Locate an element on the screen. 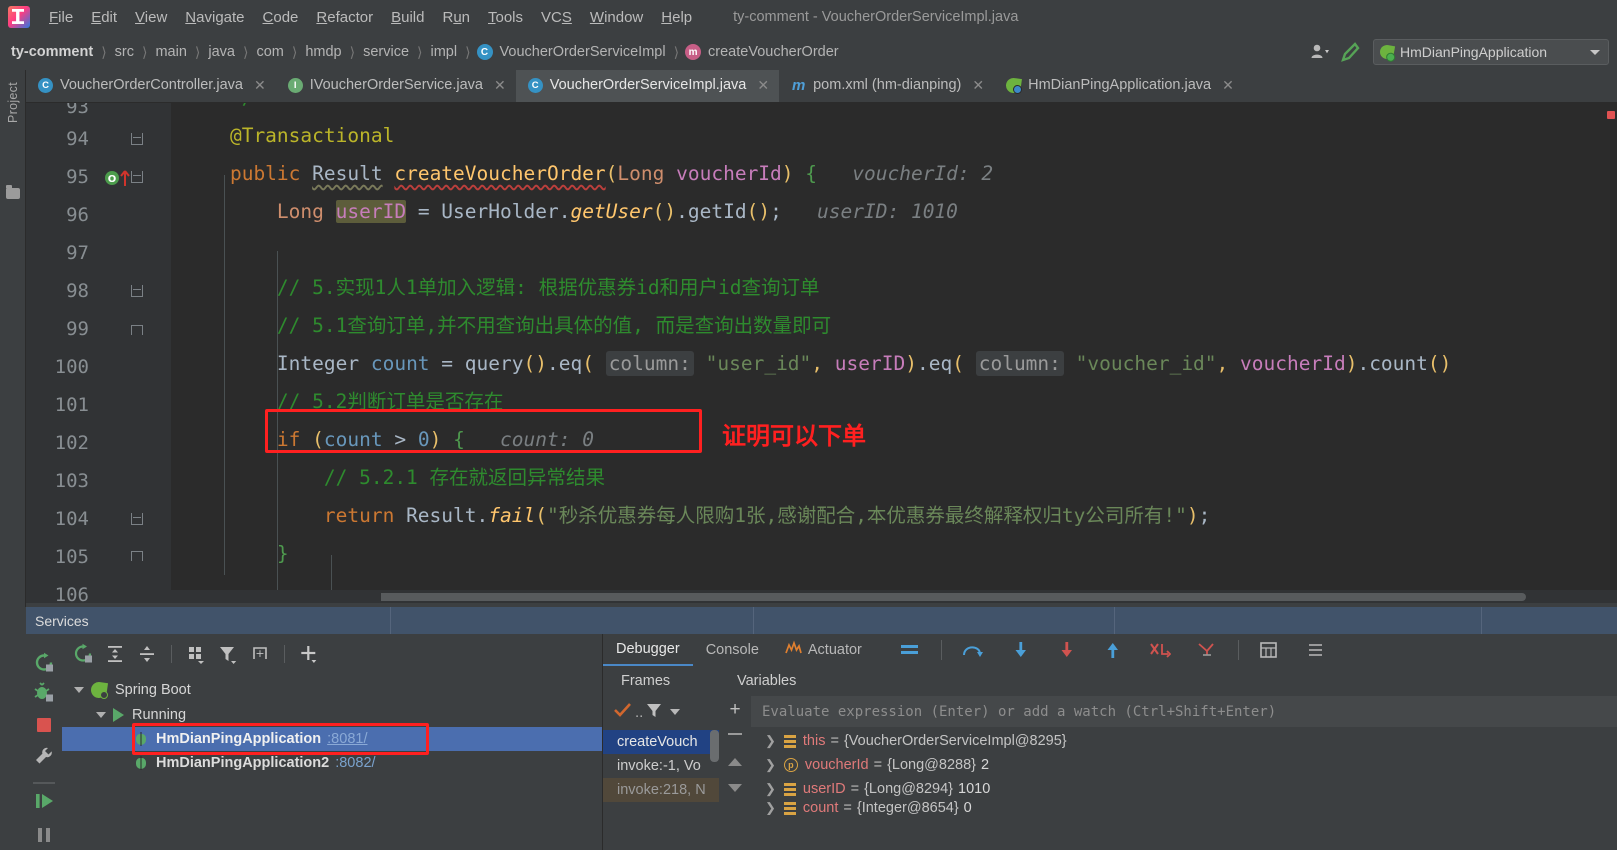 This screenshot has width=1617, height=850. remove-watch-icon is located at coordinates (735, 734).